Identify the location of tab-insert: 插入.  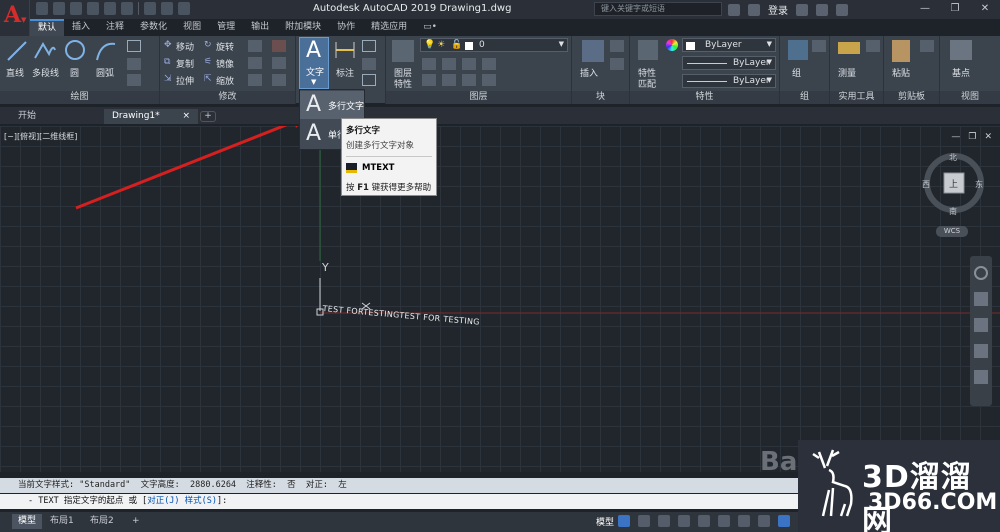
(81, 27).